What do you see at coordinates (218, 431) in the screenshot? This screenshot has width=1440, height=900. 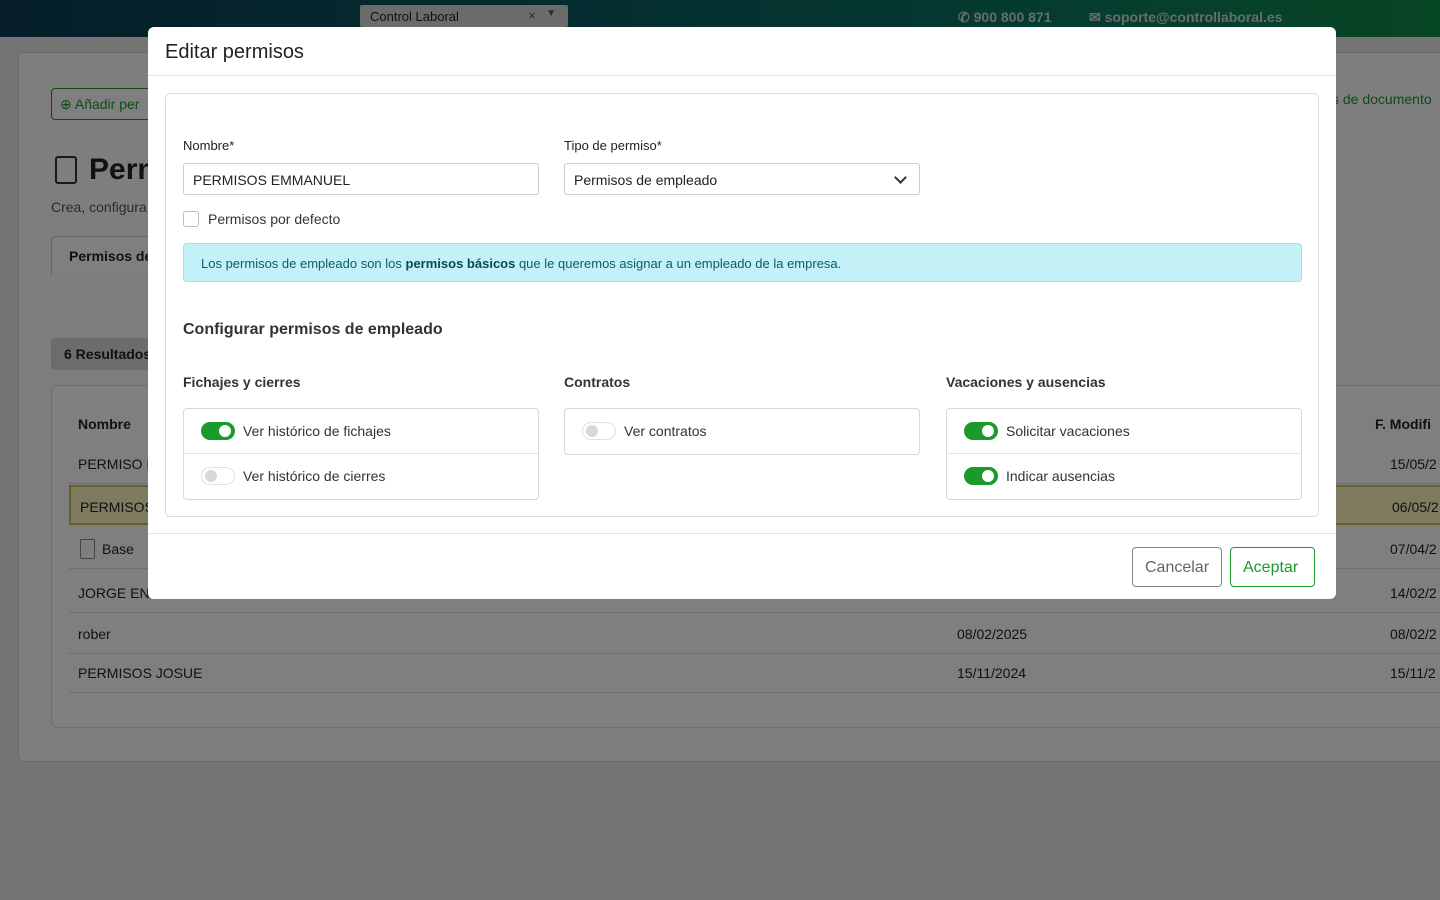 I see `toggle-ver-historico-fichajes` at bounding box center [218, 431].